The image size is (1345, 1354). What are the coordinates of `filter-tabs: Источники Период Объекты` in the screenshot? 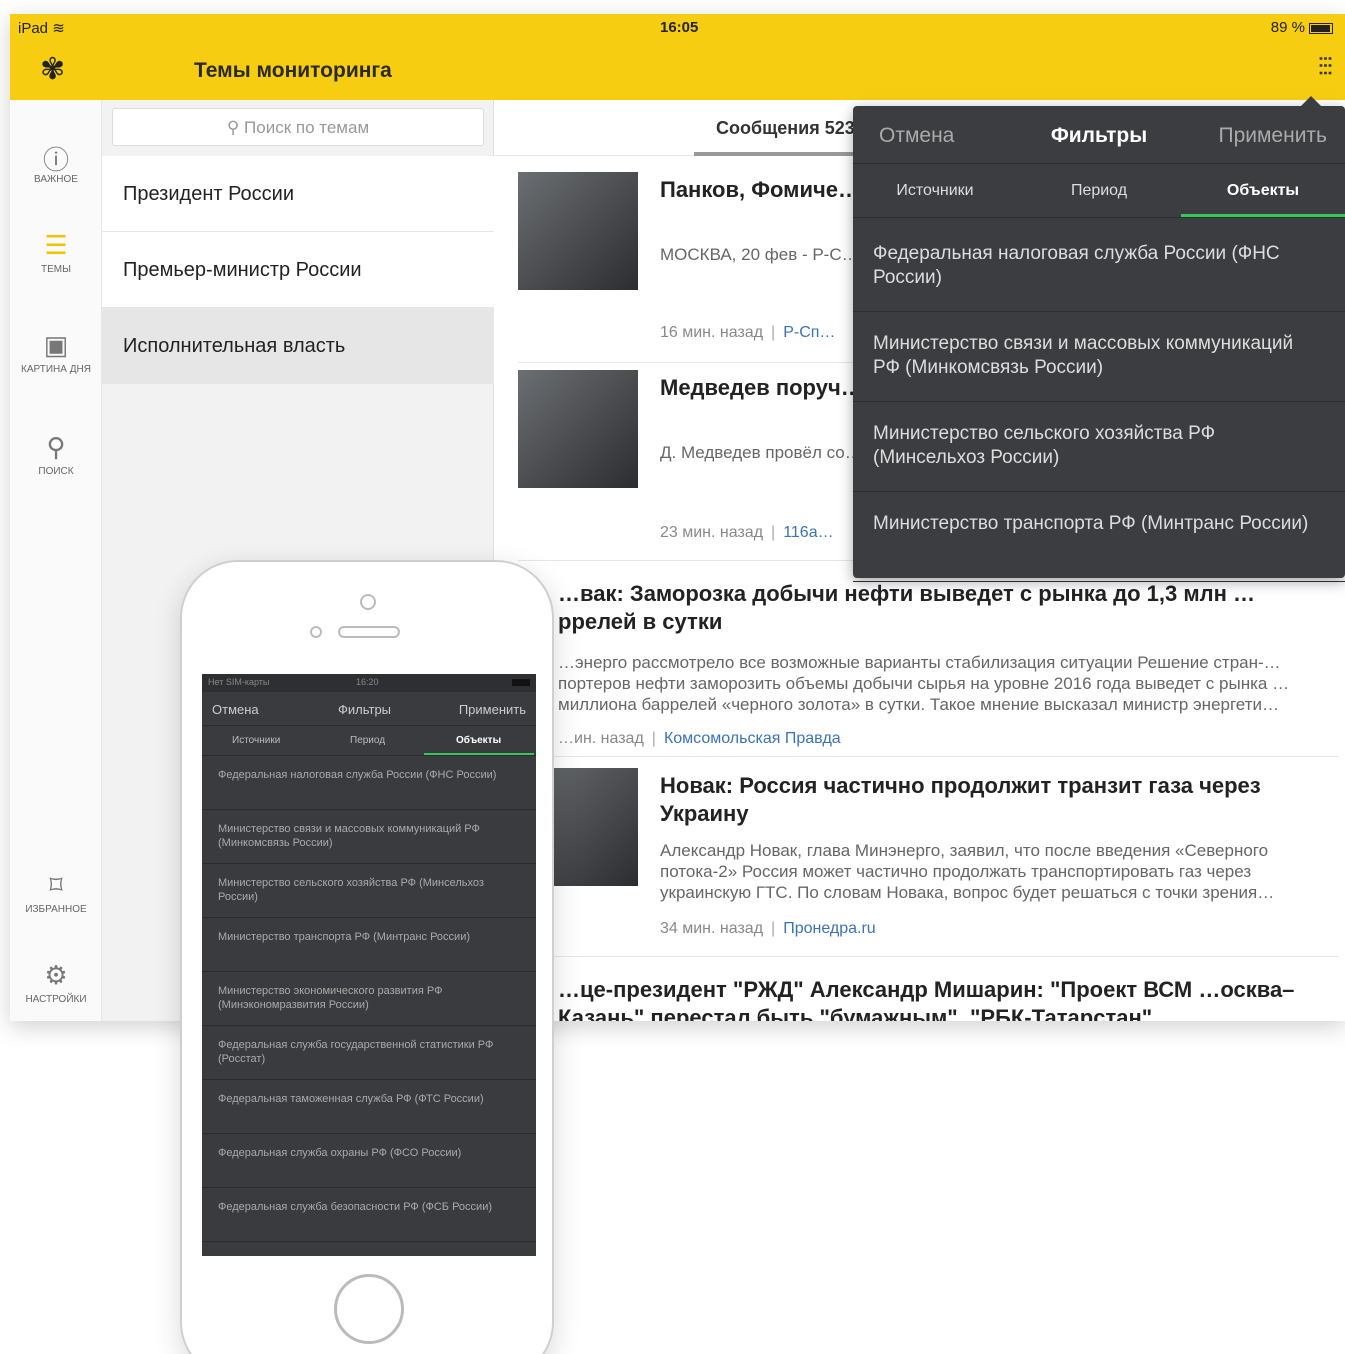 It's located at (1099, 191).